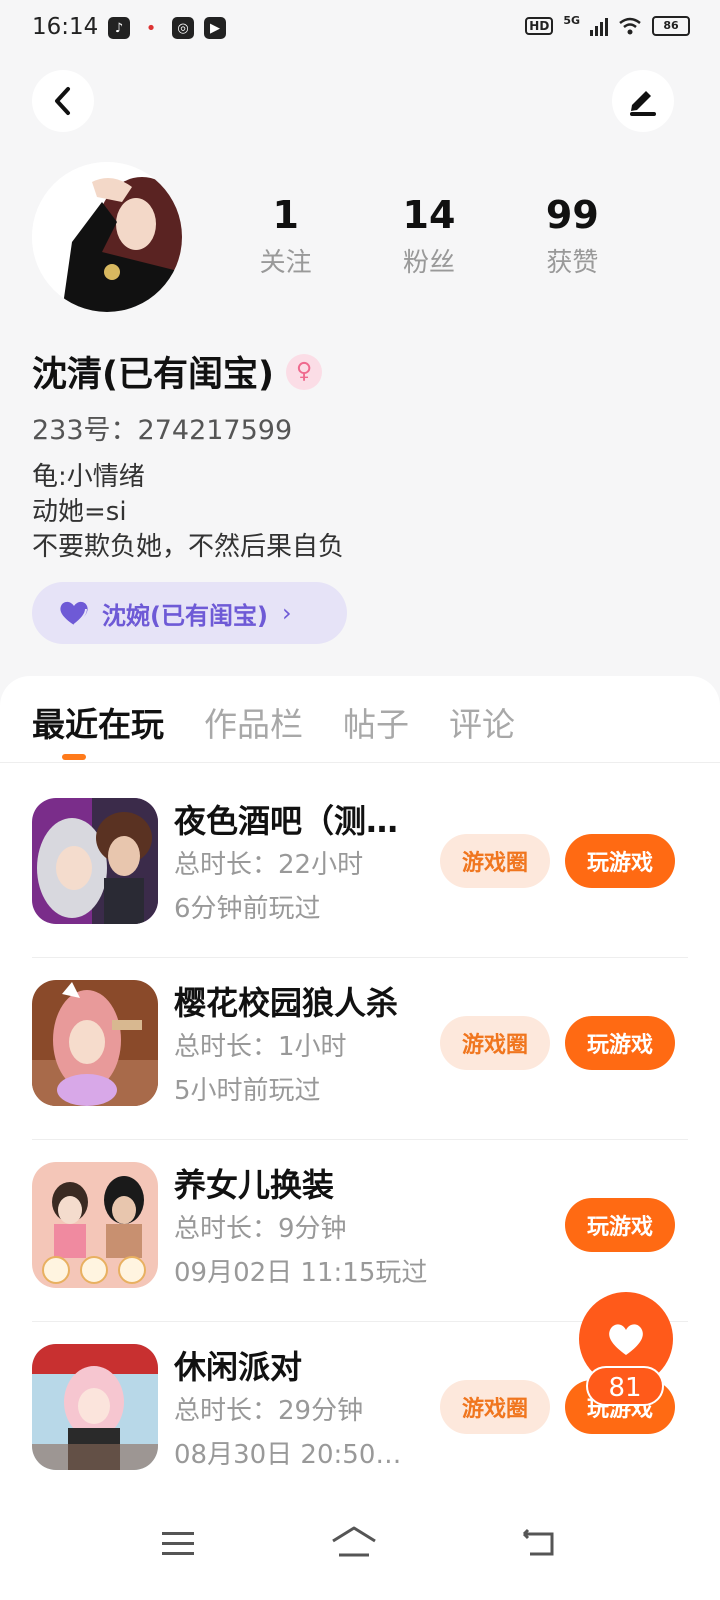 The image size is (720, 1600). Describe the element at coordinates (247, 909) in the screenshot. I see `game-last-played: 6分钟前玩过` at that location.